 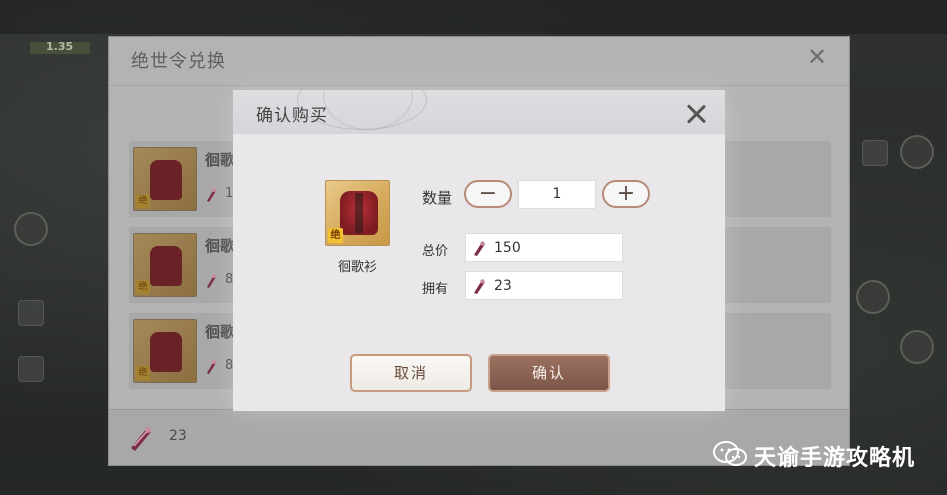 What do you see at coordinates (411, 373) in the screenshot?
I see `cancel-button: 取消` at bounding box center [411, 373].